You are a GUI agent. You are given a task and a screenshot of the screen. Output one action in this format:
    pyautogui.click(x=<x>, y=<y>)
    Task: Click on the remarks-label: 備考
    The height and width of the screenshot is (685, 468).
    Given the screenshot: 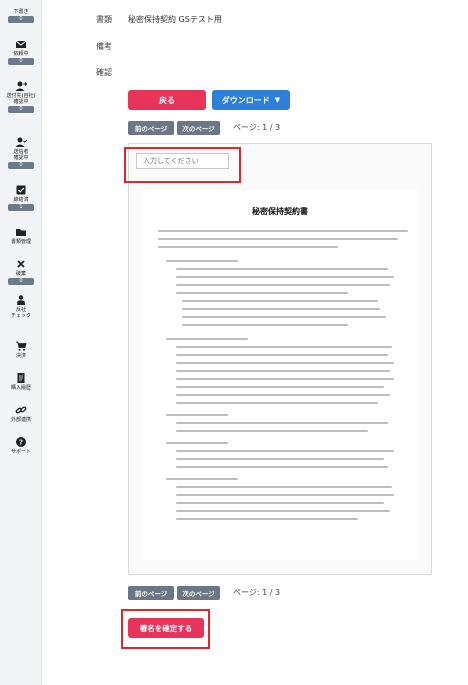 What is the action you would take?
    pyautogui.click(x=104, y=46)
    